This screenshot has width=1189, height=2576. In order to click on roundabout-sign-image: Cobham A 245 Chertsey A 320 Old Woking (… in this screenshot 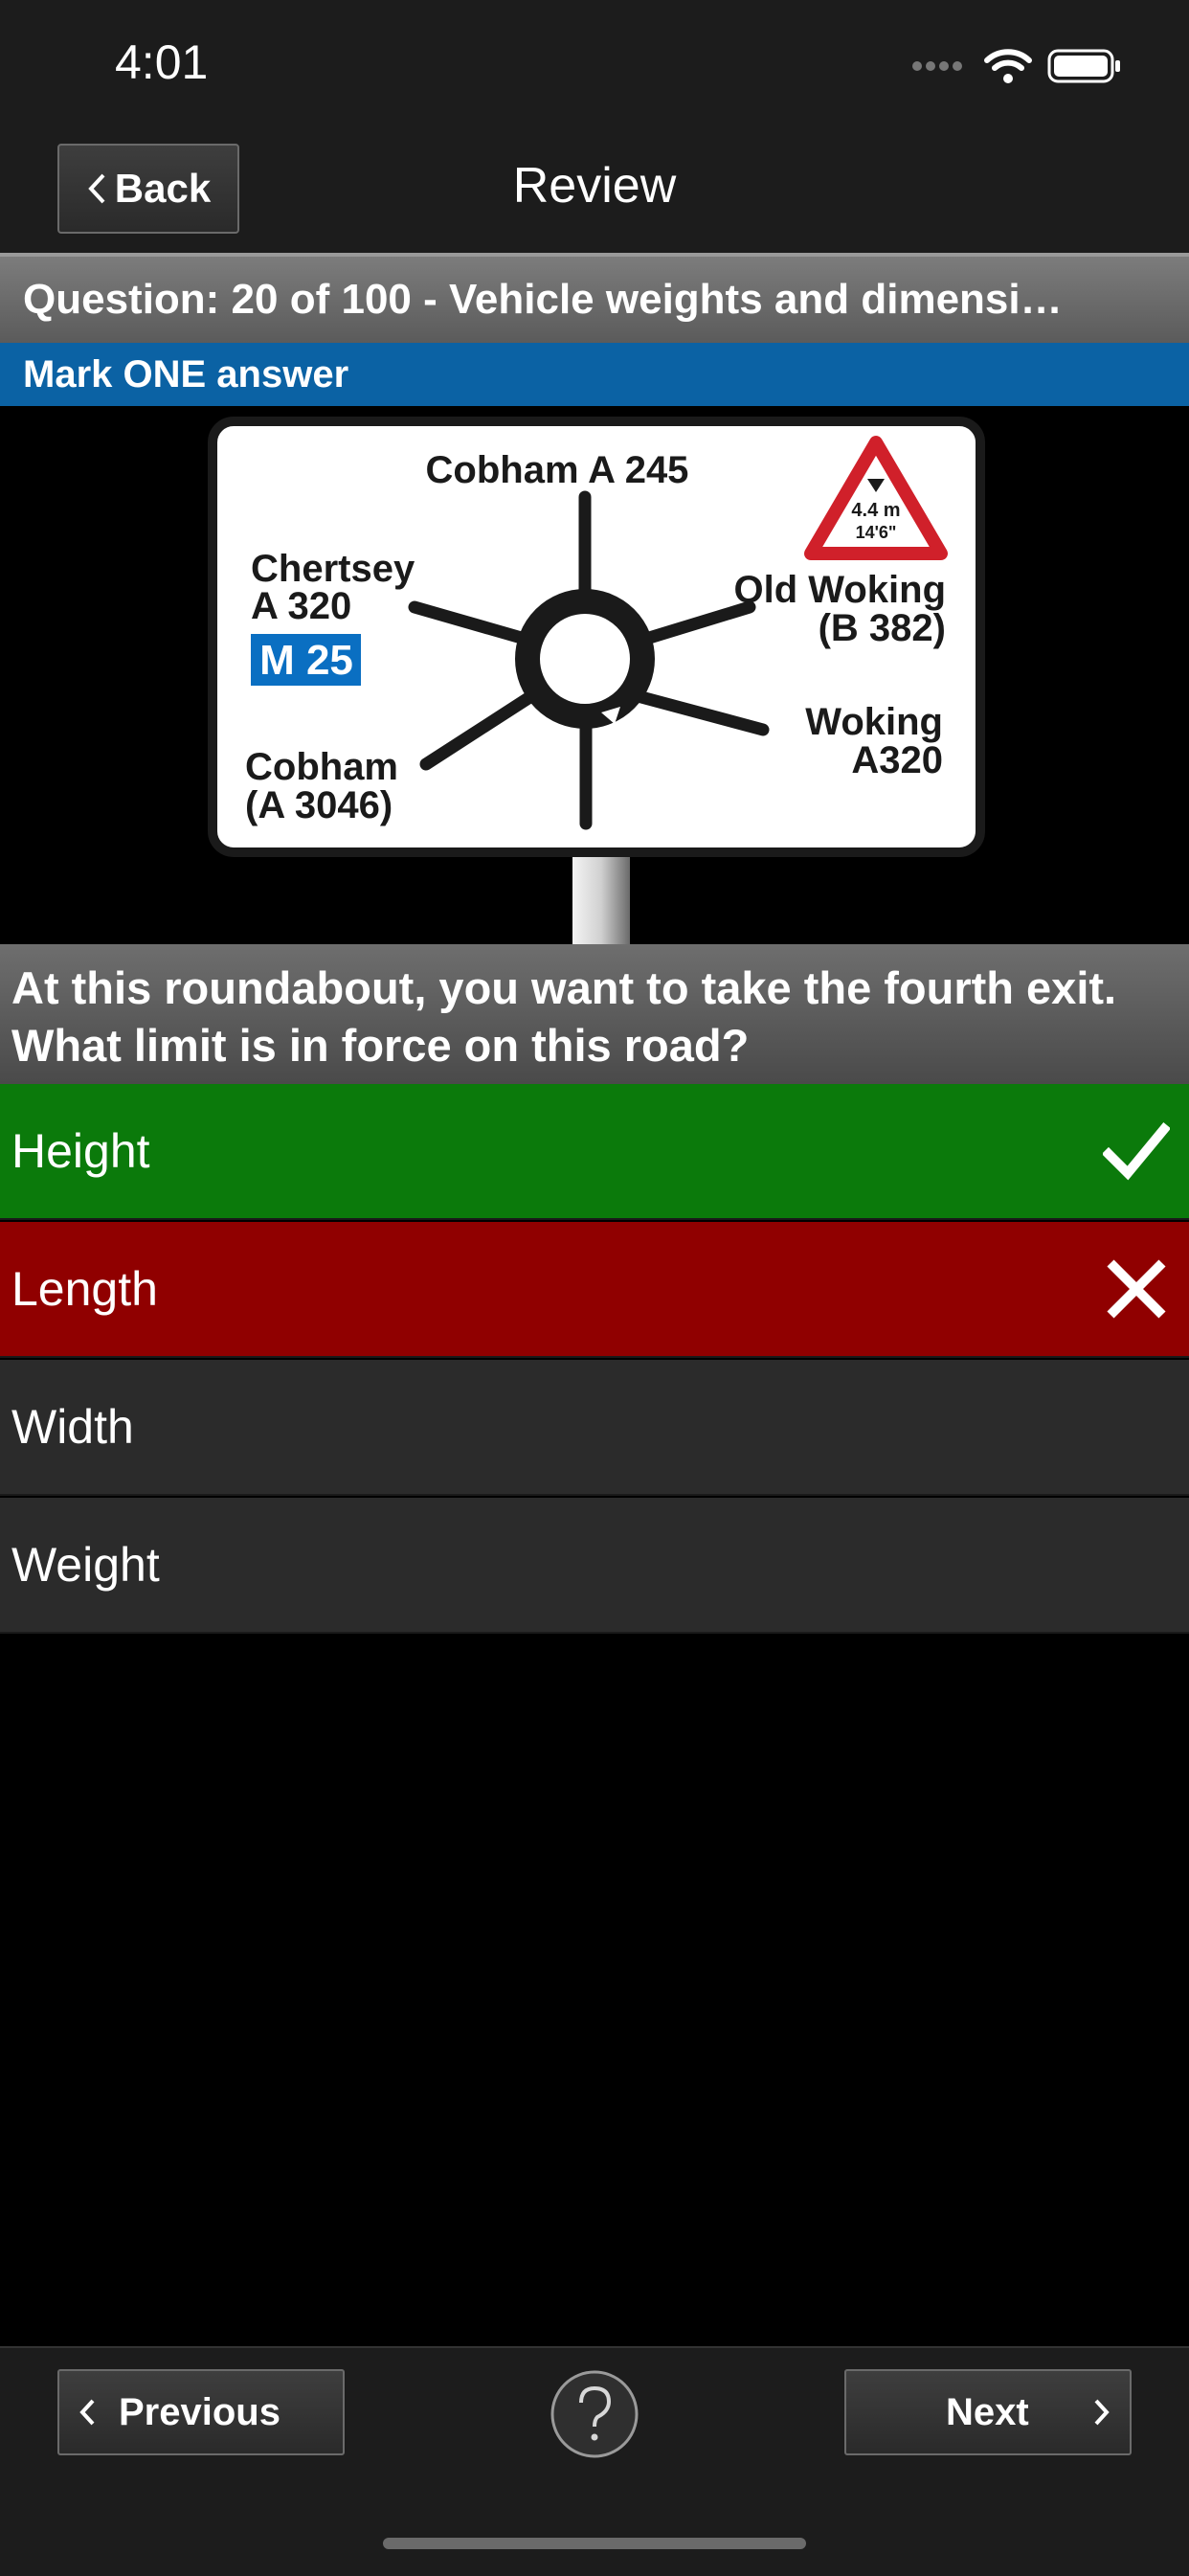, I will do `click(596, 680)`.